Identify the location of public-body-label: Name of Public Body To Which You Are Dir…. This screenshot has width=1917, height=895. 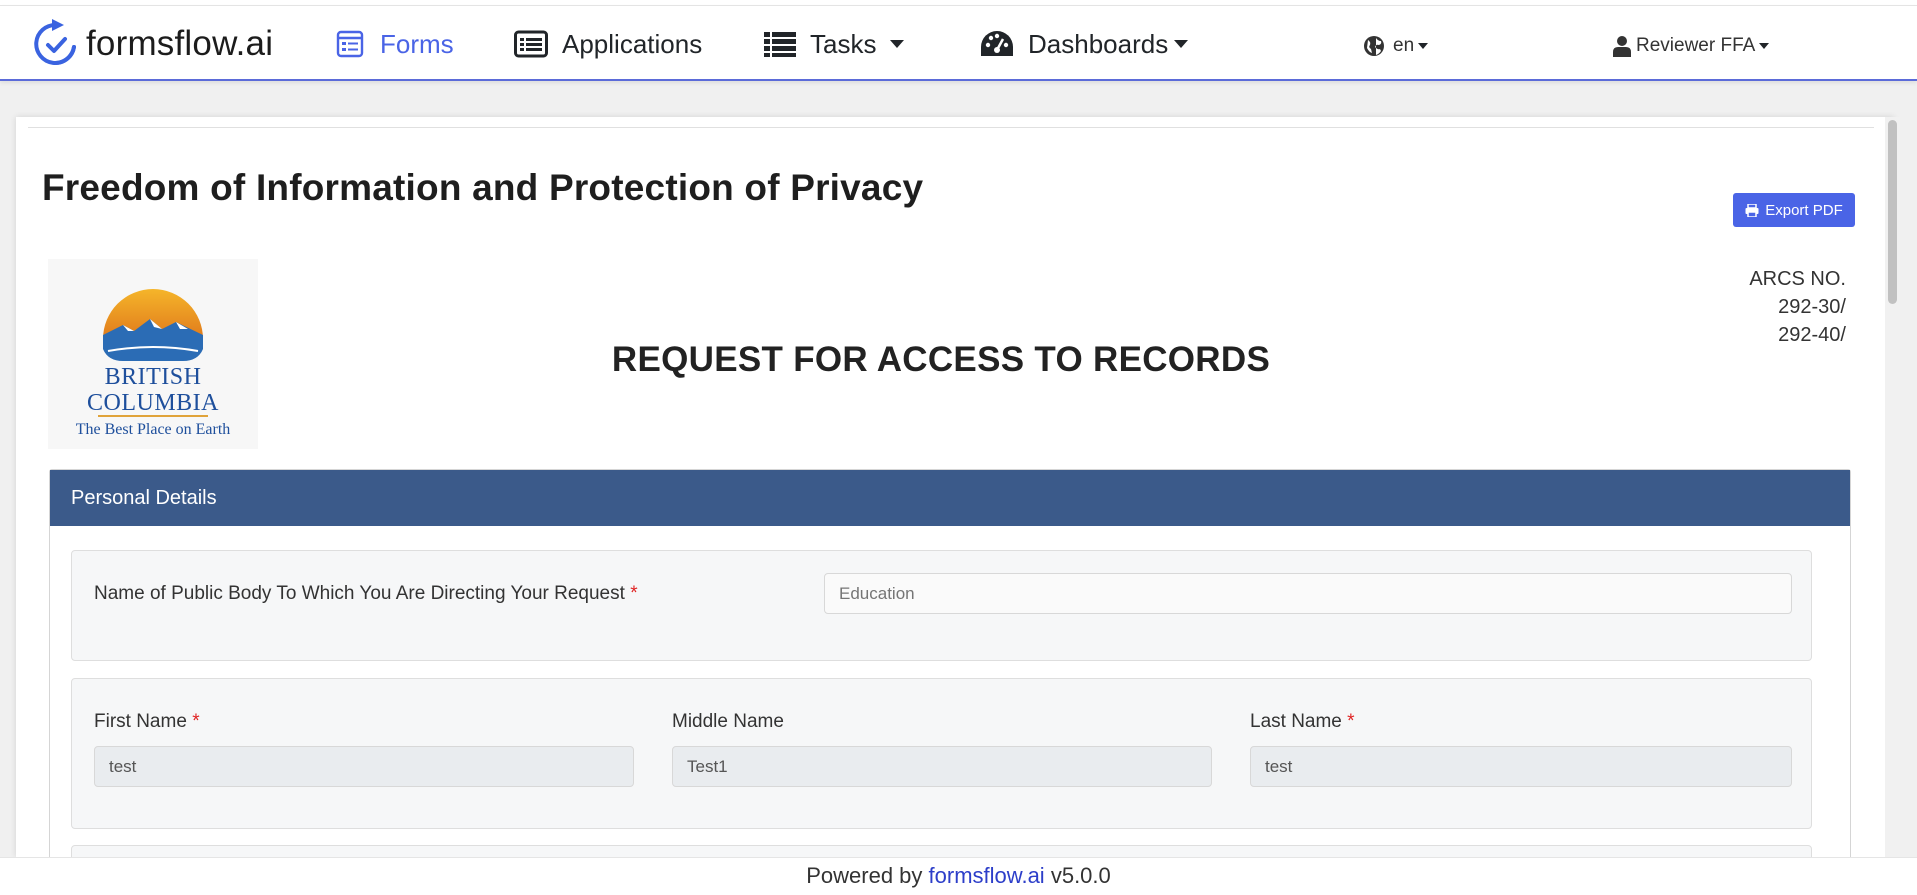
(366, 593).